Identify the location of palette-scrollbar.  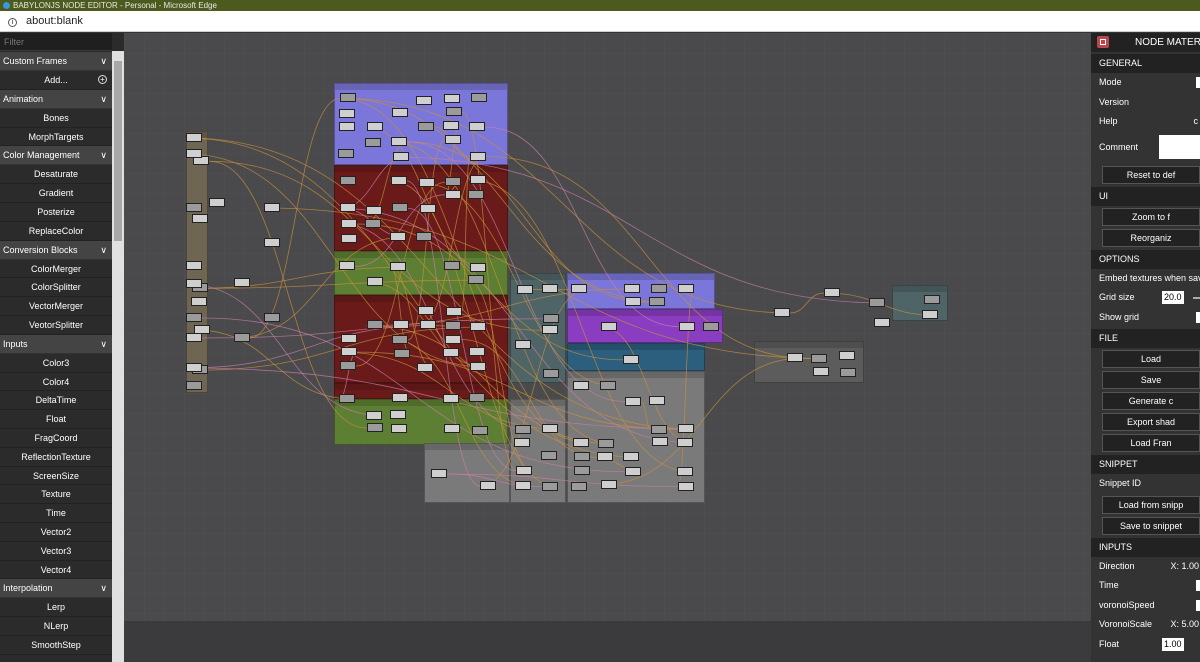
(118, 356).